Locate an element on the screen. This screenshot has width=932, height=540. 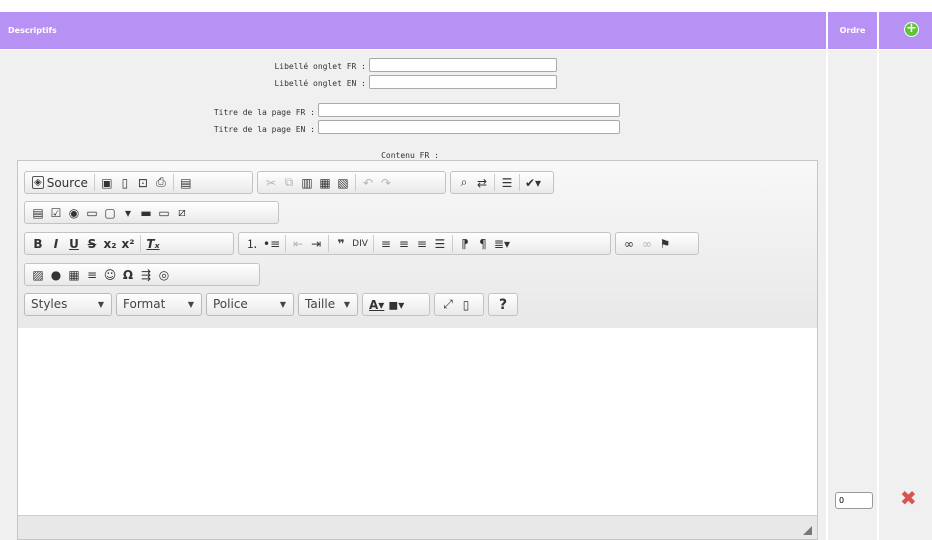
plus-circle-icon: + is located at coordinates (911, 29).